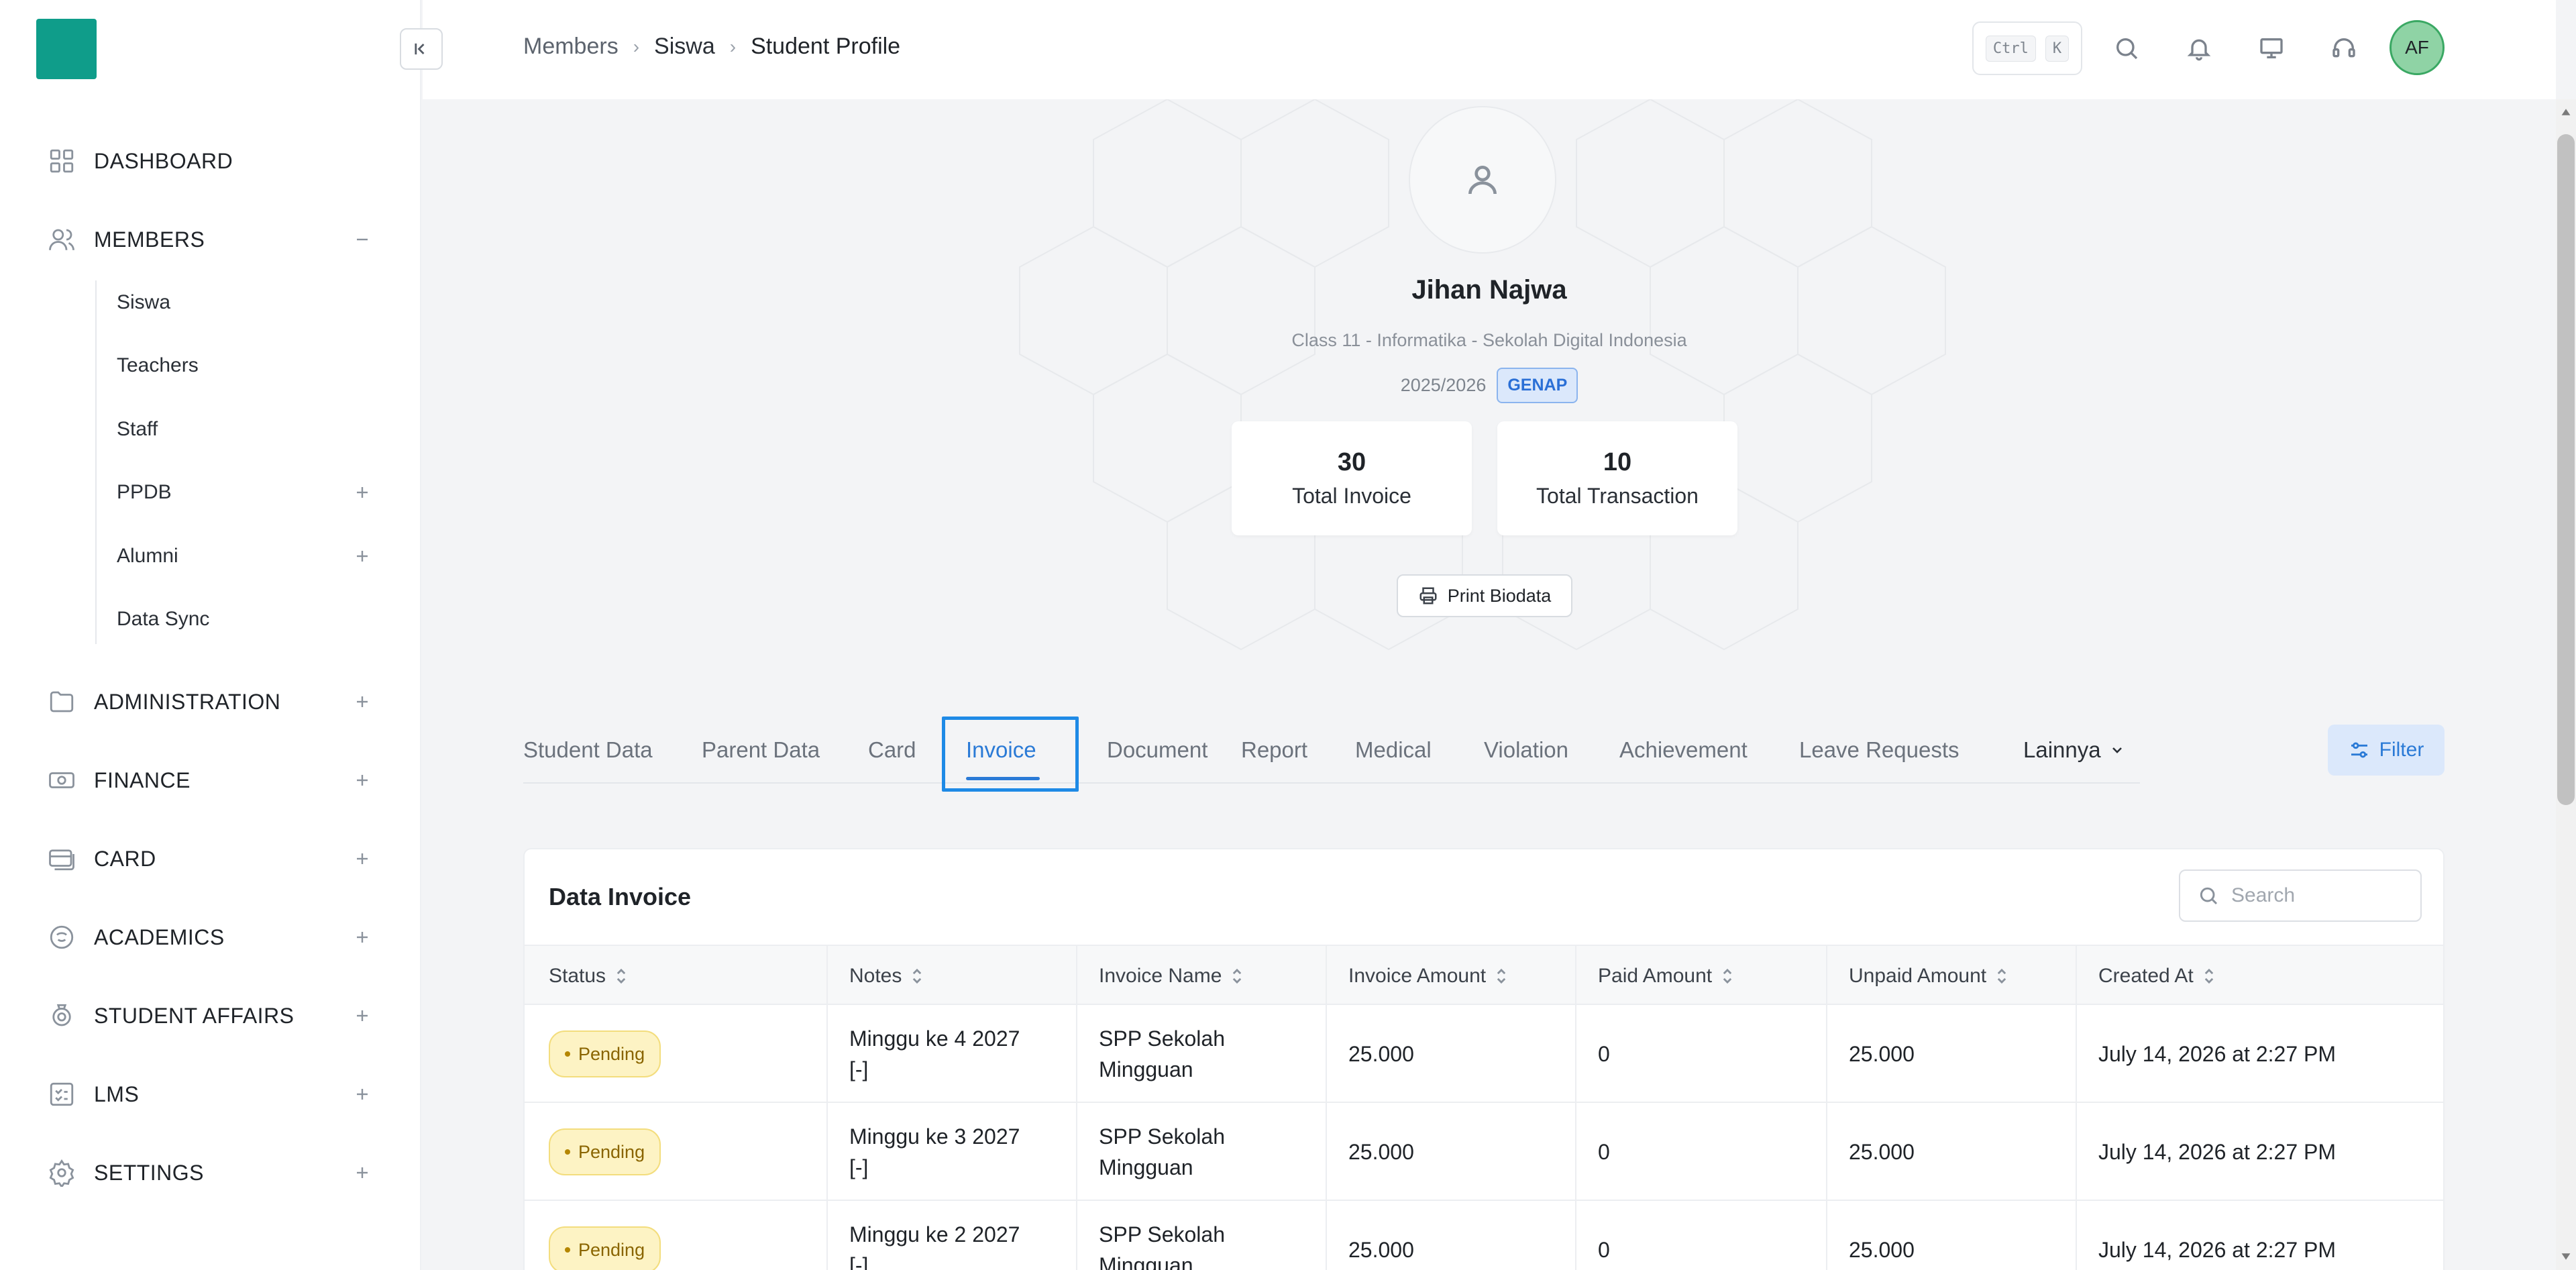 This screenshot has height=1270, width=2576. Describe the element at coordinates (1617, 478) in the screenshot. I see `stat-card-total-transaction: 10 Total Transaction` at that location.